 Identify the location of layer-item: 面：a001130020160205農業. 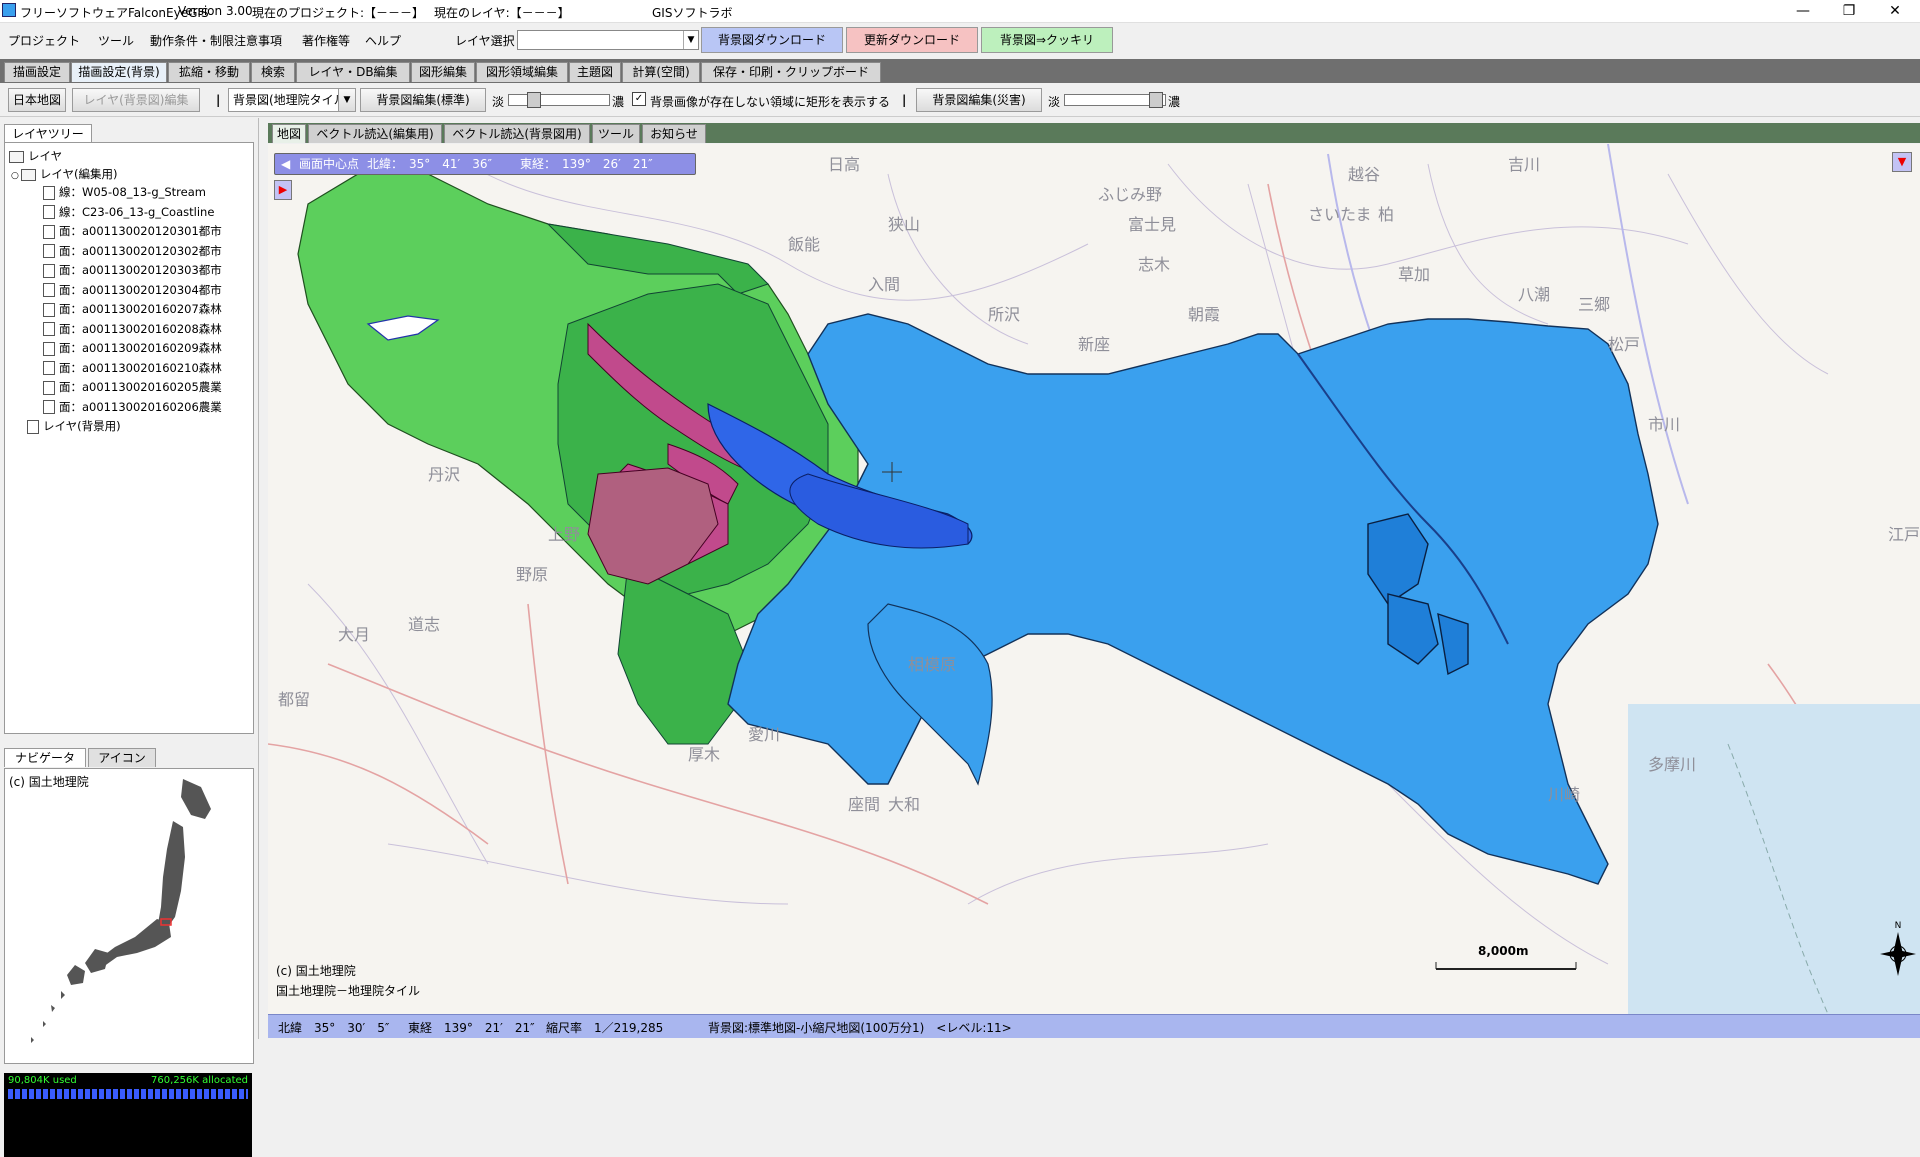
(132, 387).